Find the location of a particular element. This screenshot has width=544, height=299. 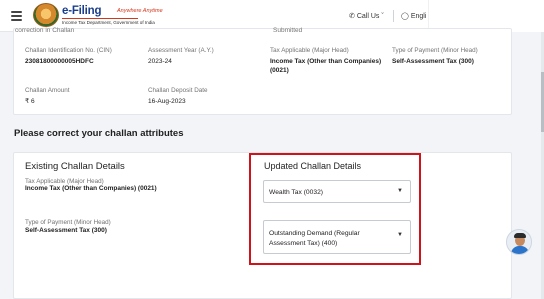

logo-divider is located at coordinates (100, 18).